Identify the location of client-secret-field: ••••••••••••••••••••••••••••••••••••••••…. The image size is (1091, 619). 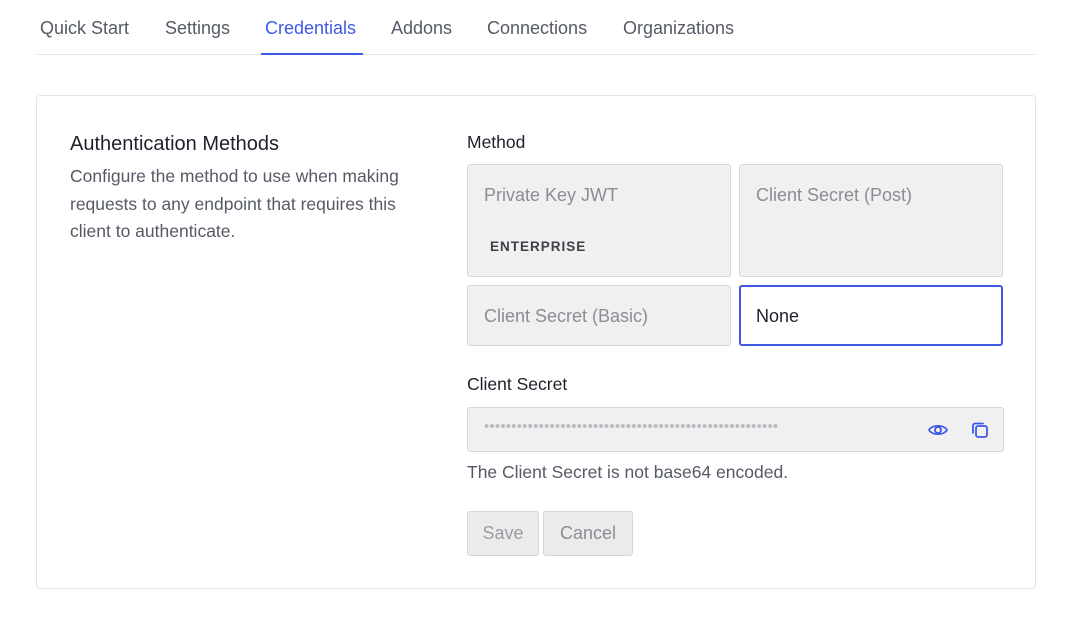
(735, 429).